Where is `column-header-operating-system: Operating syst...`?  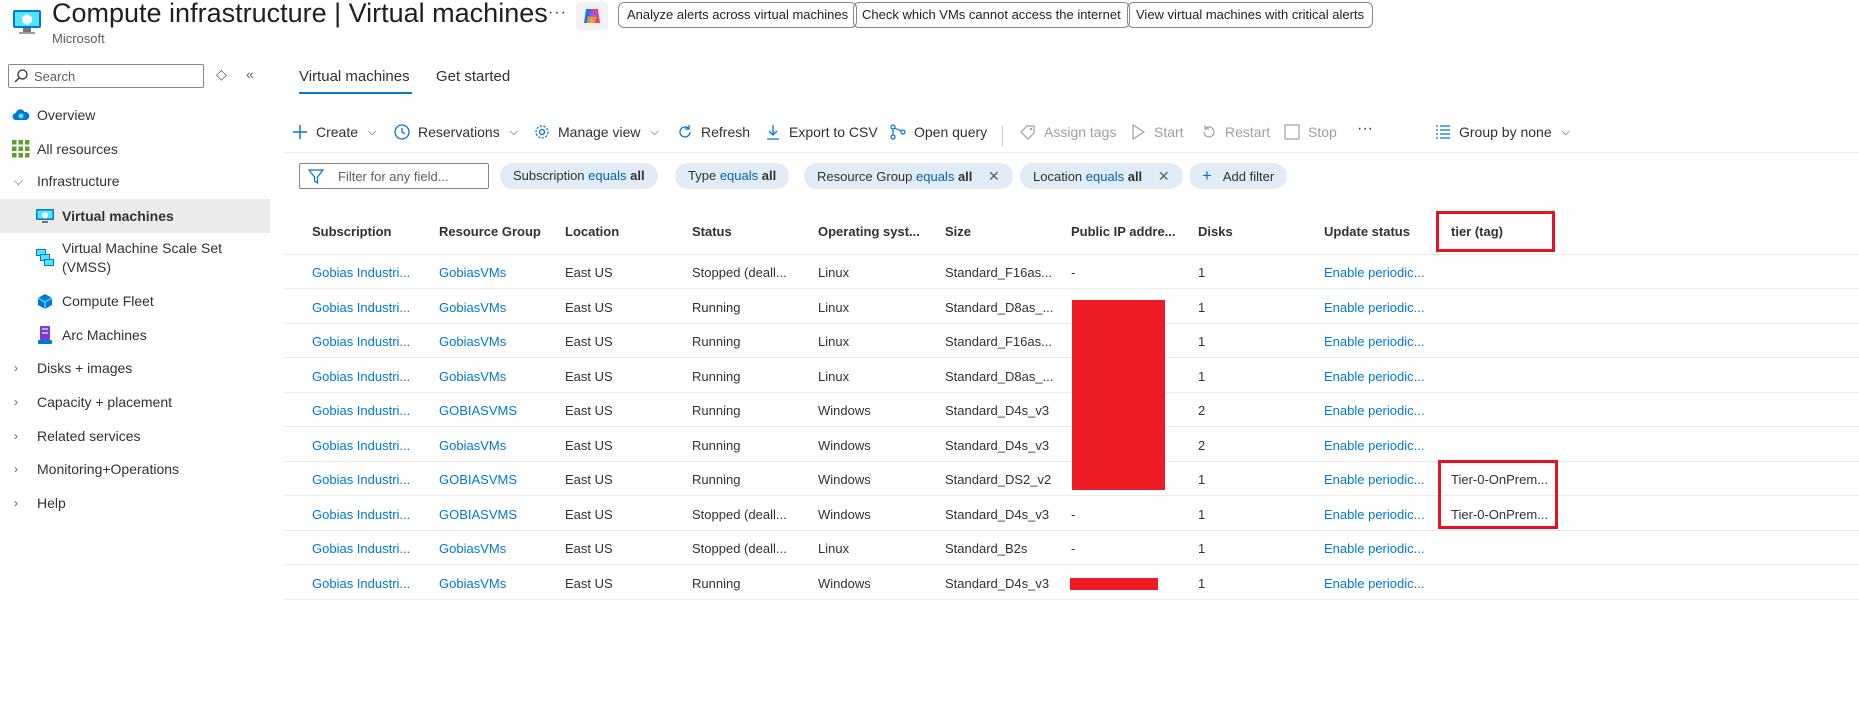 column-header-operating-system: Operating syst... is located at coordinates (869, 231).